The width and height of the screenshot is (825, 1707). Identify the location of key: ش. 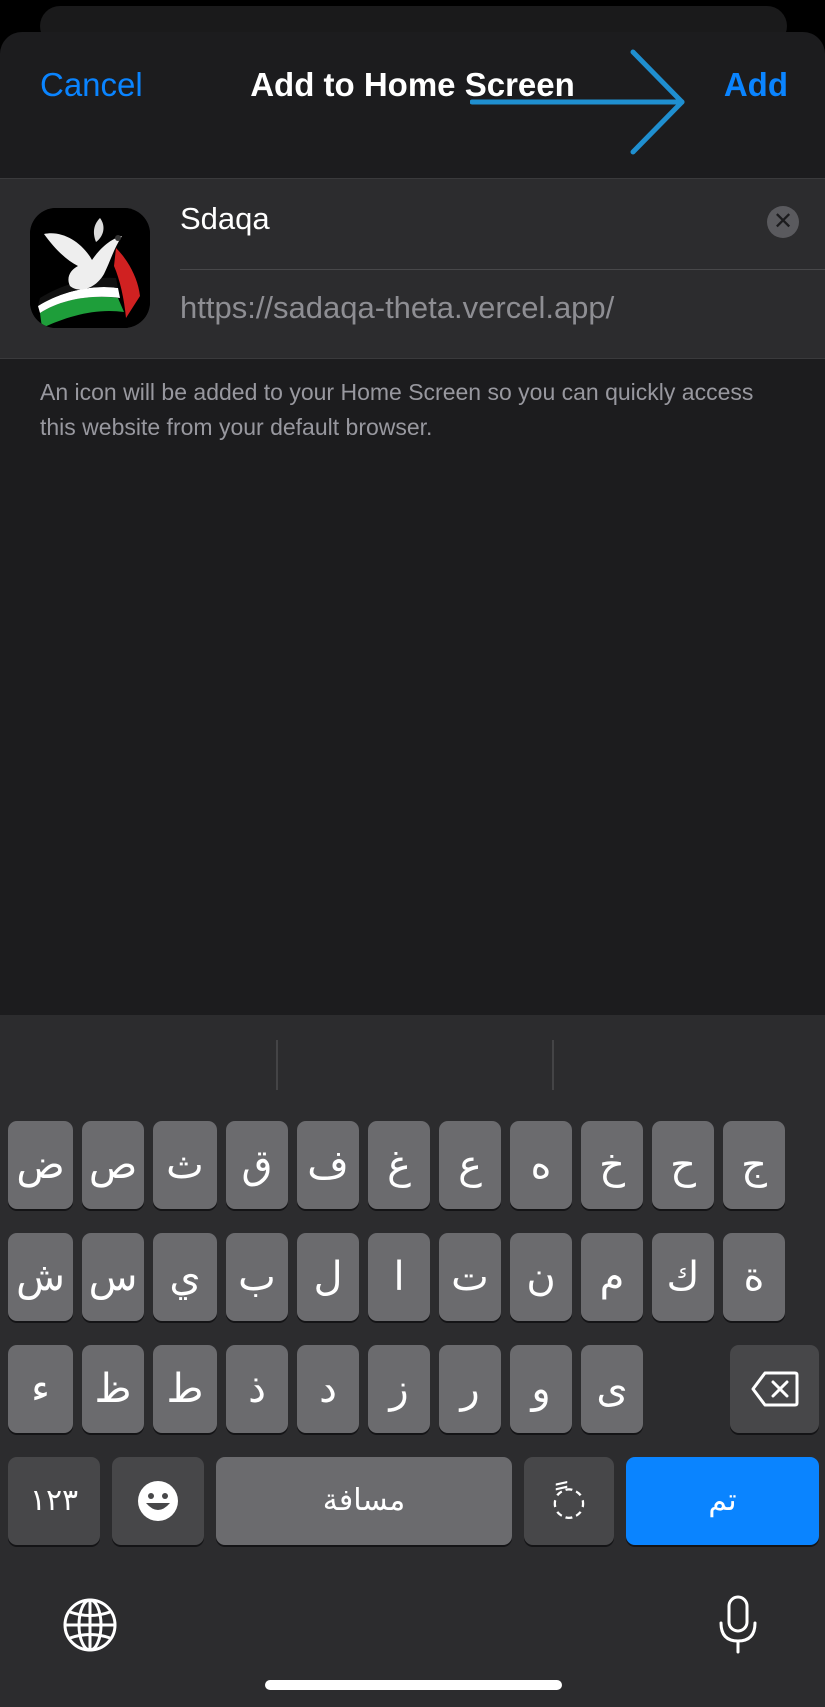
(40, 1277).